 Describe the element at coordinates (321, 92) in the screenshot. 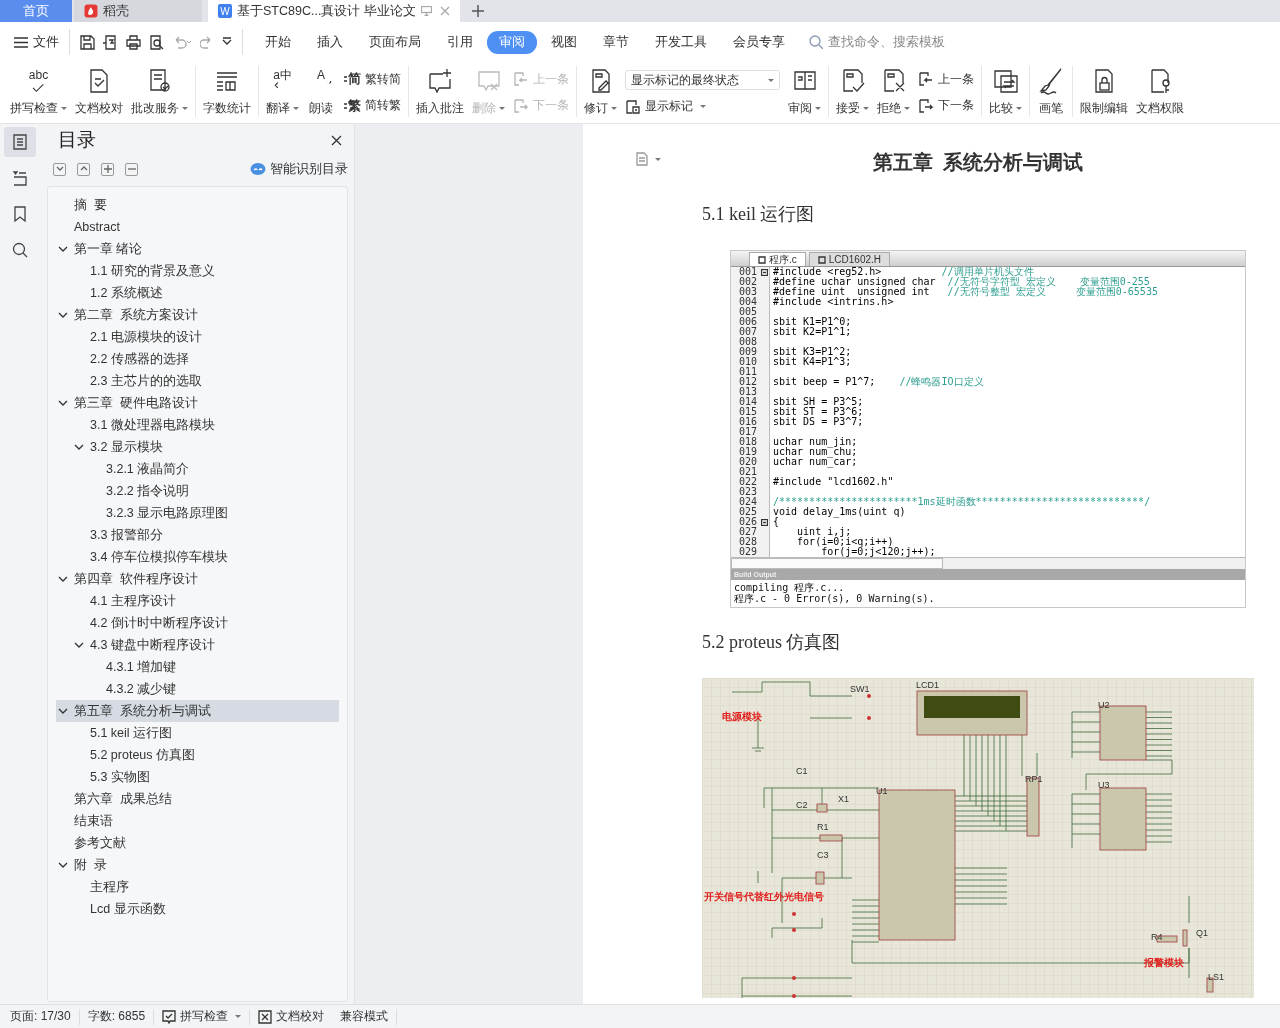

I see `ribbon-button: A 朗读` at that location.